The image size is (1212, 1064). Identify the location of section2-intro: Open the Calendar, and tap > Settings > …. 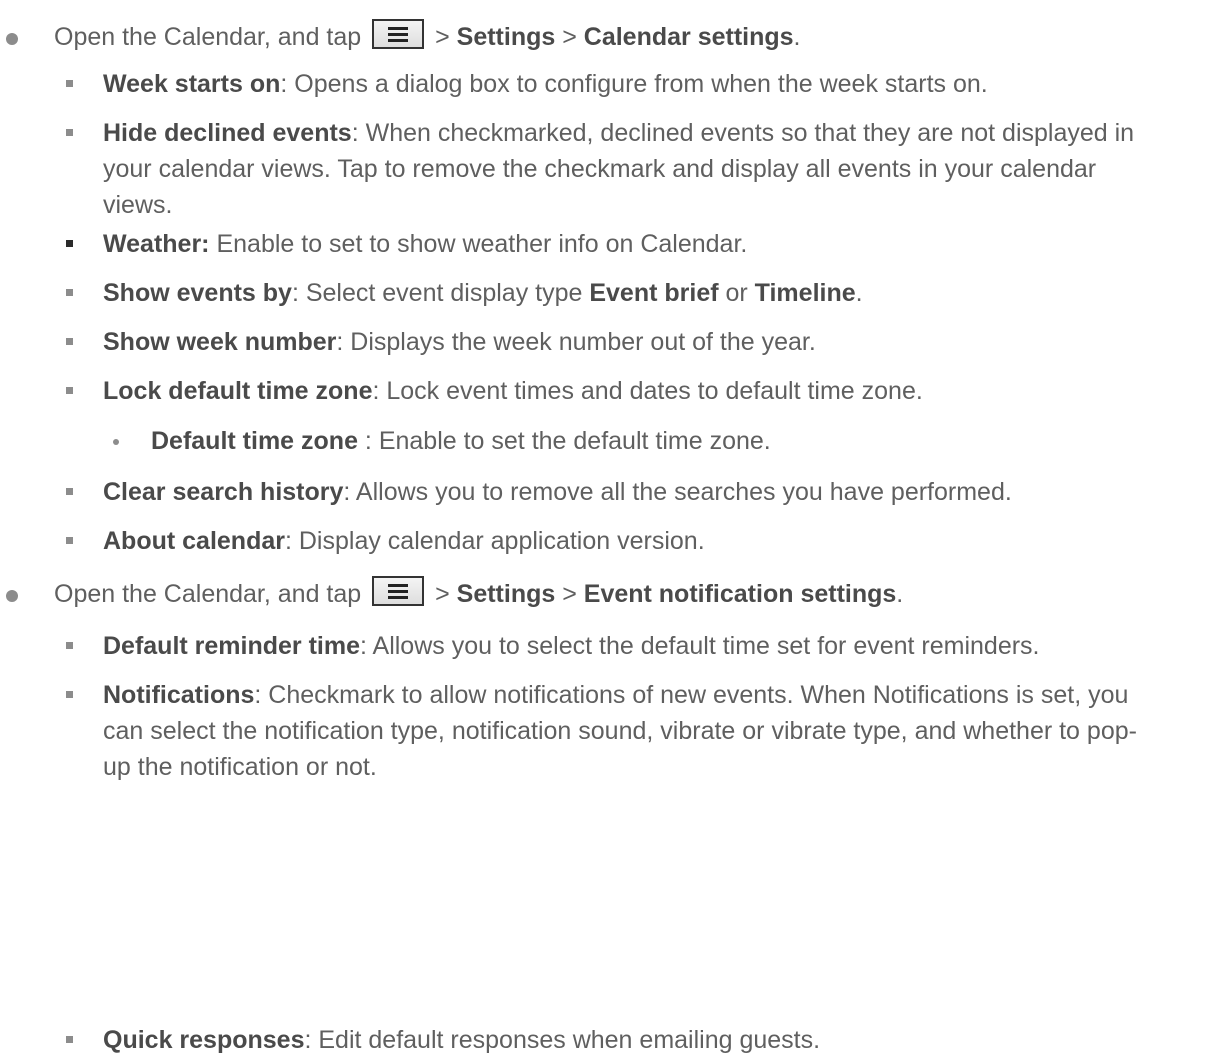
(478, 594).